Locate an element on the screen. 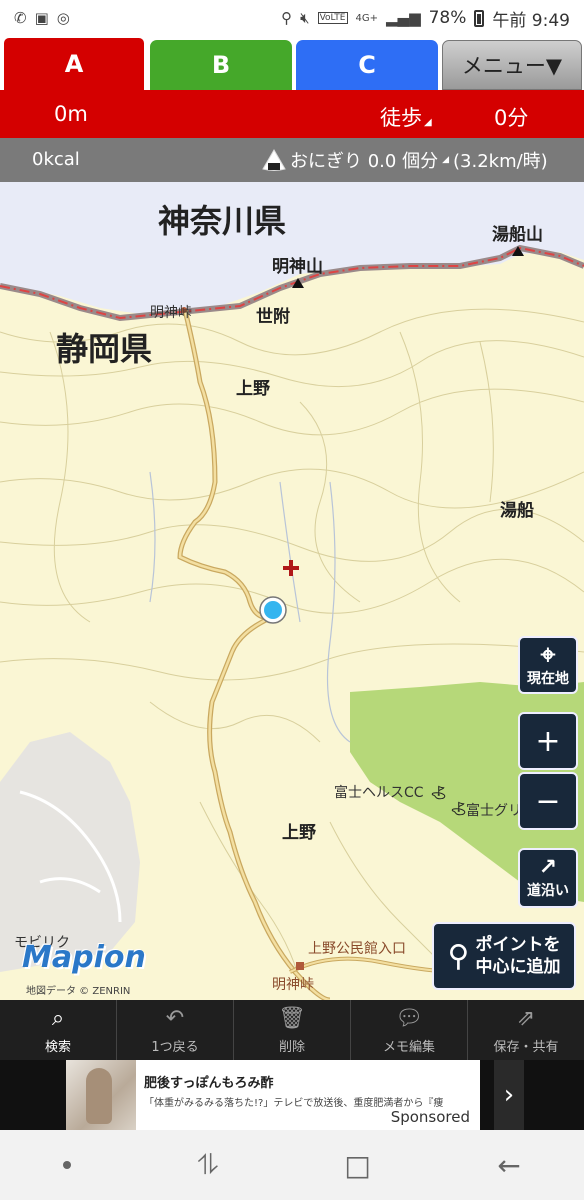  home-icon: □ is located at coordinates (357, 1165).